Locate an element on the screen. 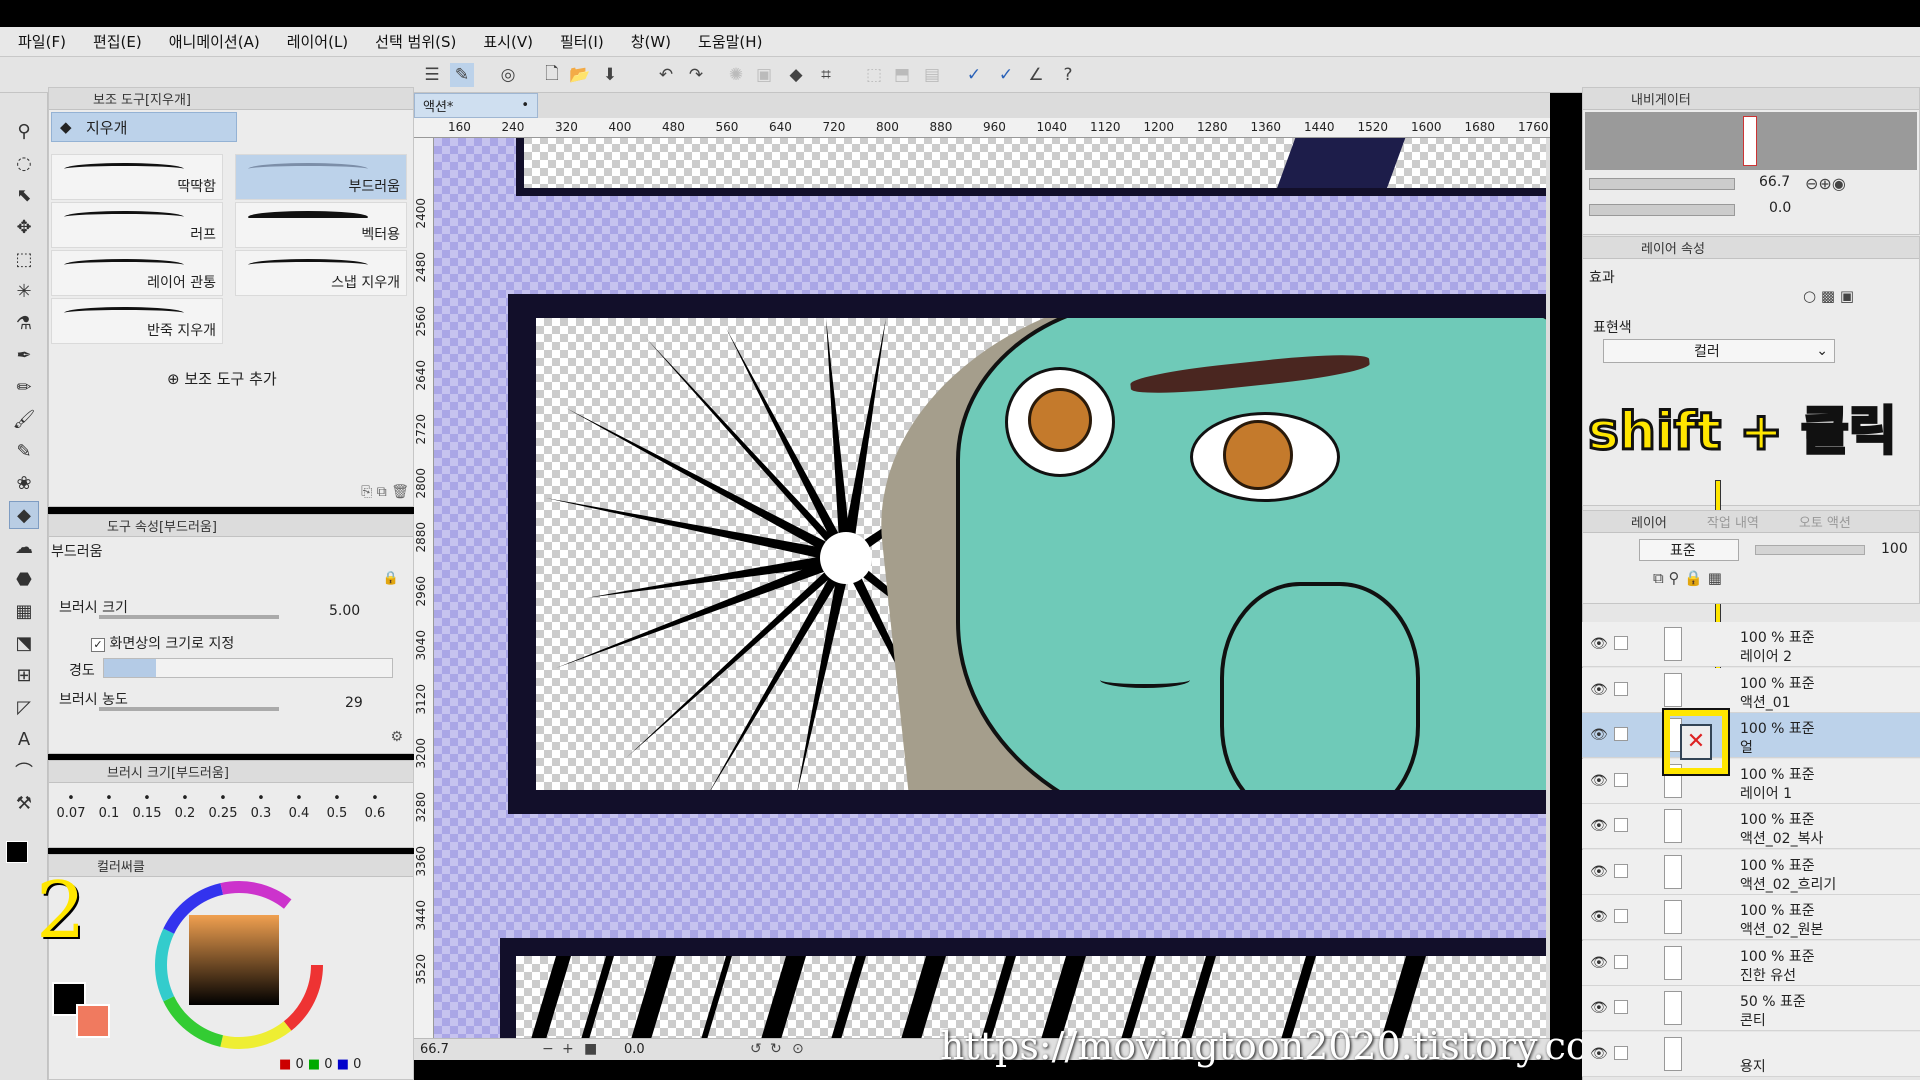 This screenshot has width=1920, height=1080. reset-rotate-icon: ⊙ is located at coordinates (798, 1049).